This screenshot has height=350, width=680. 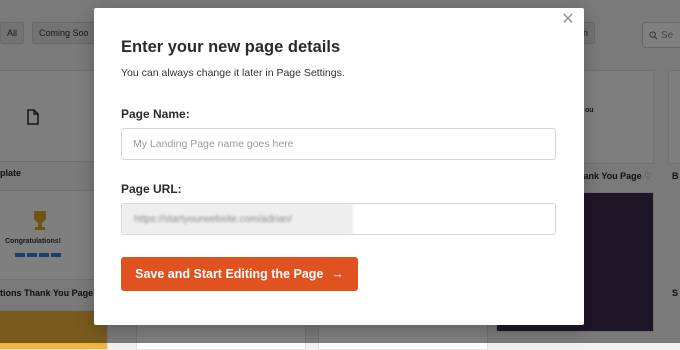 What do you see at coordinates (338, 144) in the screenshot?
I see `page-name-input` at bounding box center [338, 144].